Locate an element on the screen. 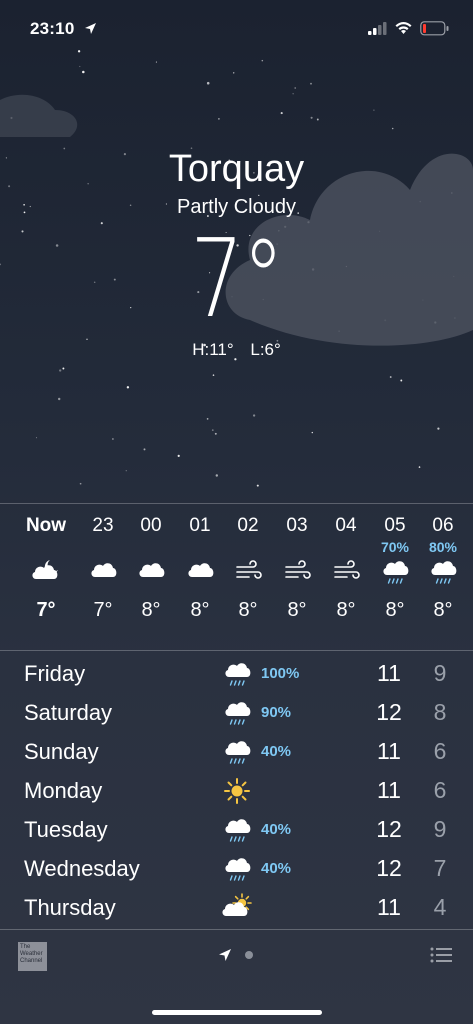 This screenshot has height=1024, width=473. weather-channel-logo: The Weather Channel is located at coordinates (32, 956).